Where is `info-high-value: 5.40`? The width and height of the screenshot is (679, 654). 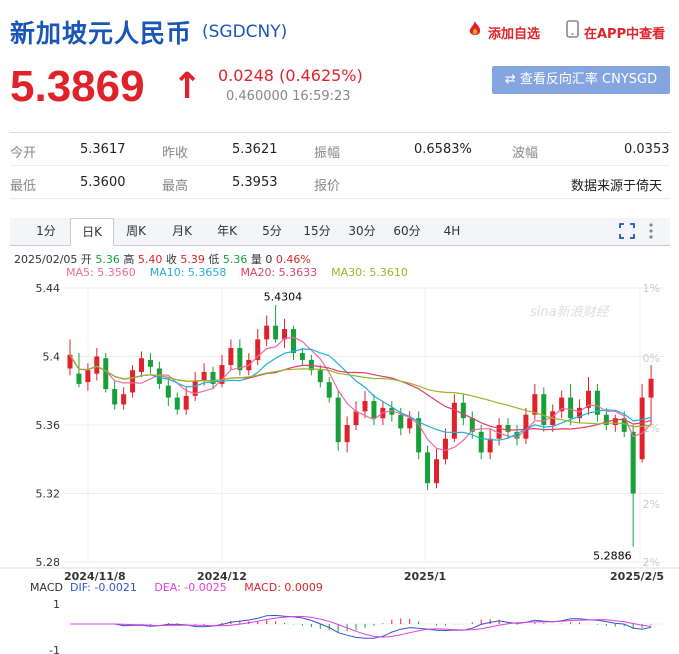
info-high-value: 5.40 is located at coordinates (150, 259).